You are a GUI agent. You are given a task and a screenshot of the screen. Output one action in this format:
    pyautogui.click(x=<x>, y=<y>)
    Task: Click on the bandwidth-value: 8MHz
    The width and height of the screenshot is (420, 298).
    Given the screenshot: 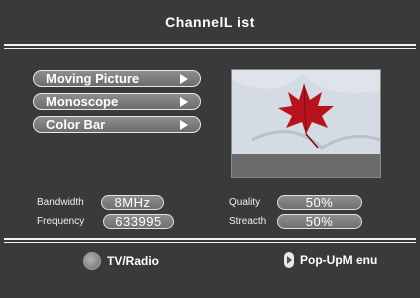 What is the action you would take?
    pyautogui.click(x=132, y=202)
    